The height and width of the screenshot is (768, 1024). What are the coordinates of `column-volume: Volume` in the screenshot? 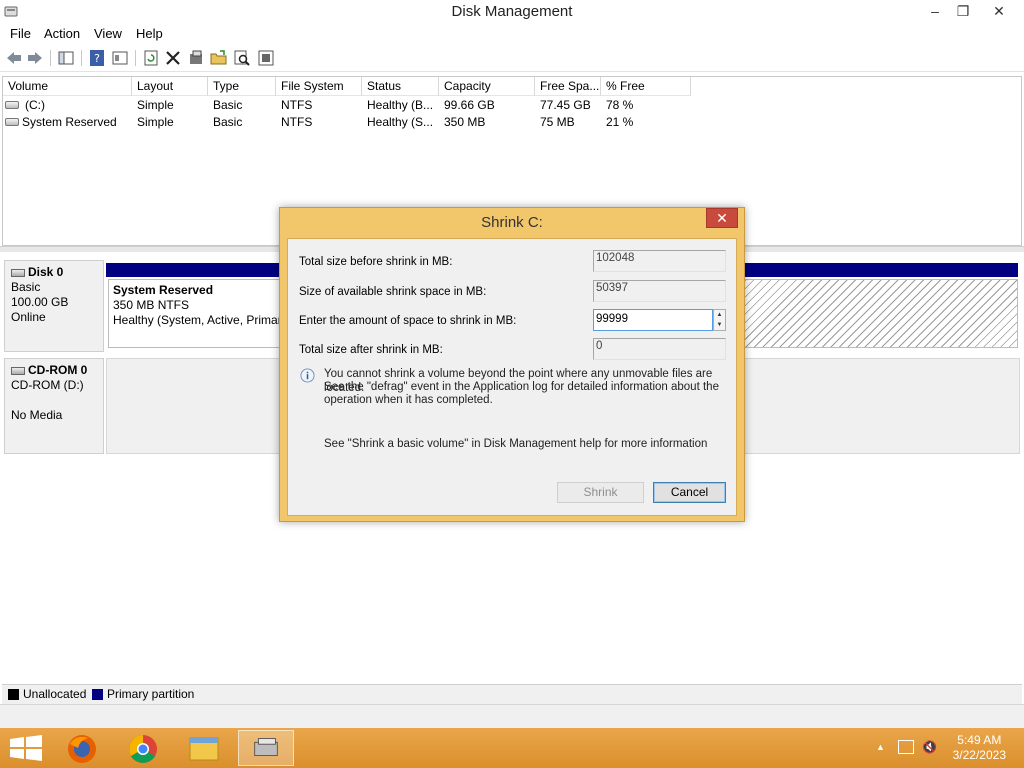 It's located at (67, 86).